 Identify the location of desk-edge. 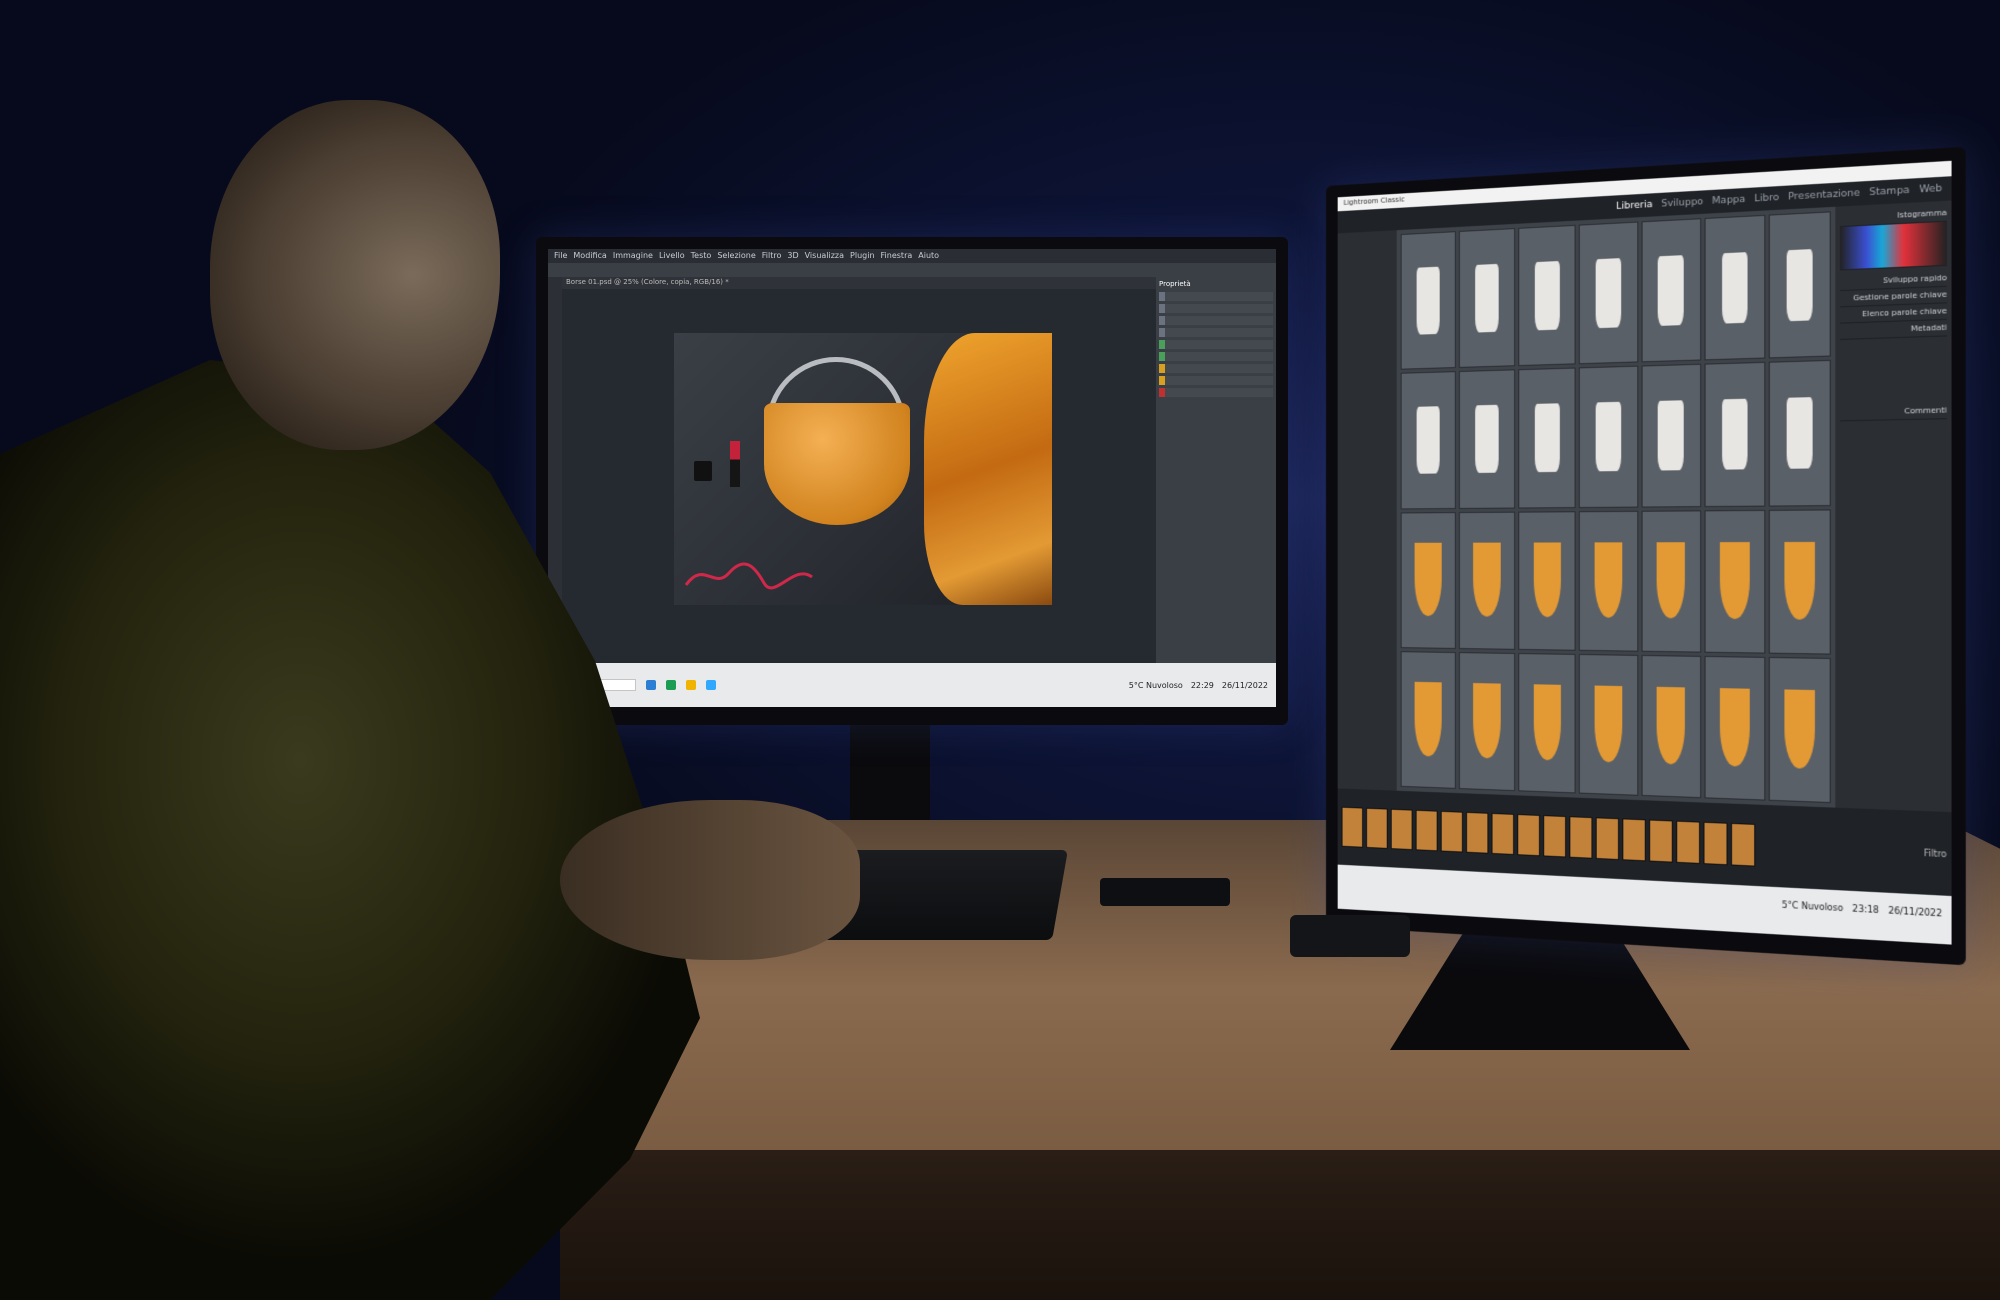
(1280, 1225).